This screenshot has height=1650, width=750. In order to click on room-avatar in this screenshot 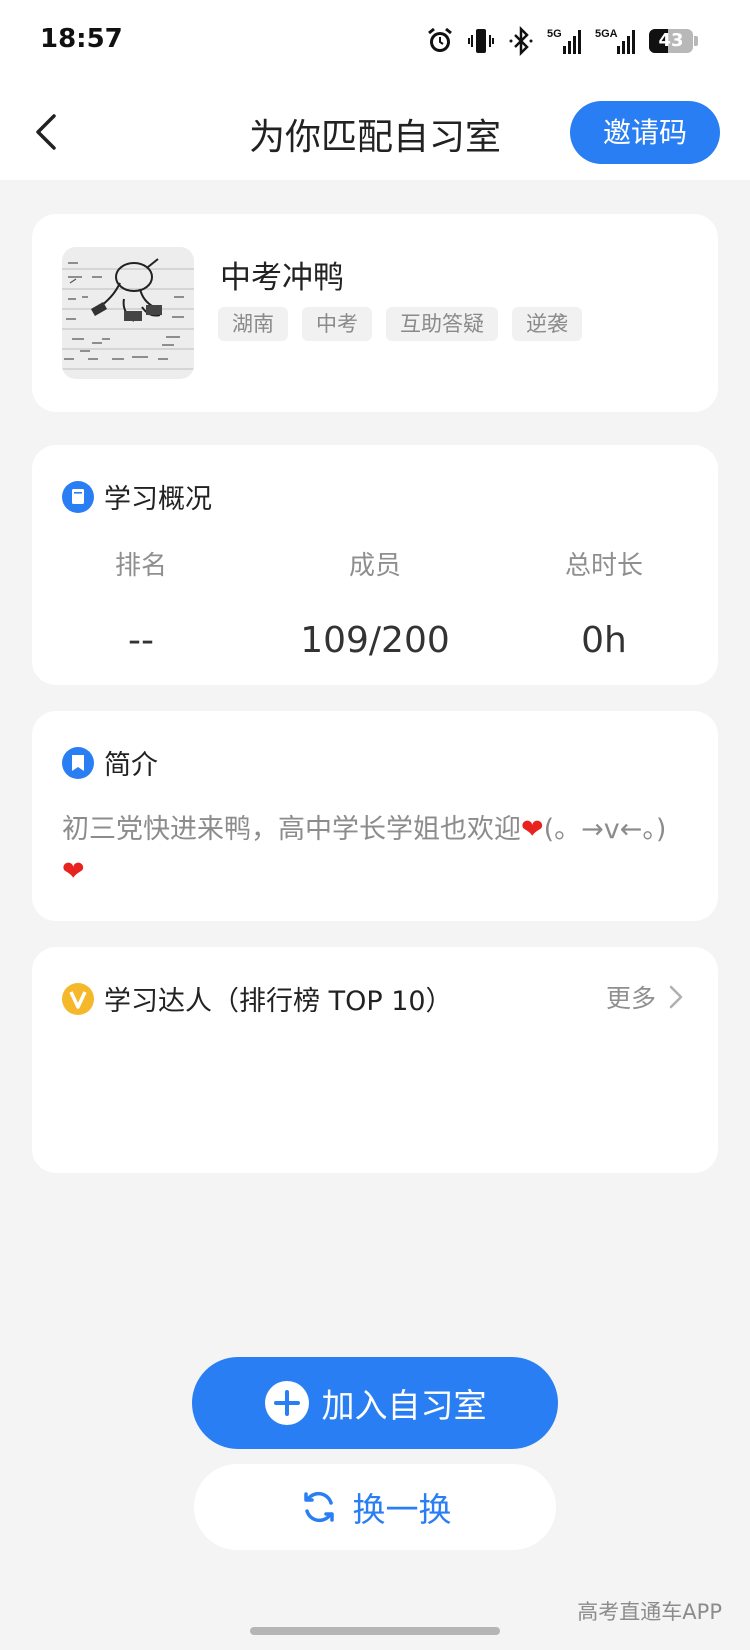, I will do `click(128, 313)`.